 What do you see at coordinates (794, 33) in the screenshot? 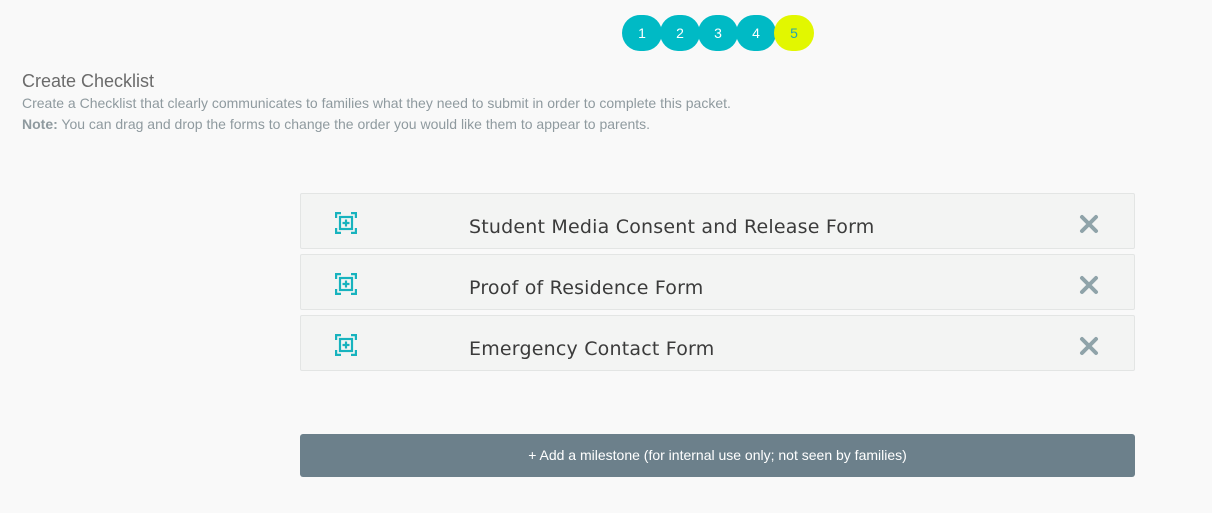
I see `step-5-current: 5` at bounding box center [794, 33].